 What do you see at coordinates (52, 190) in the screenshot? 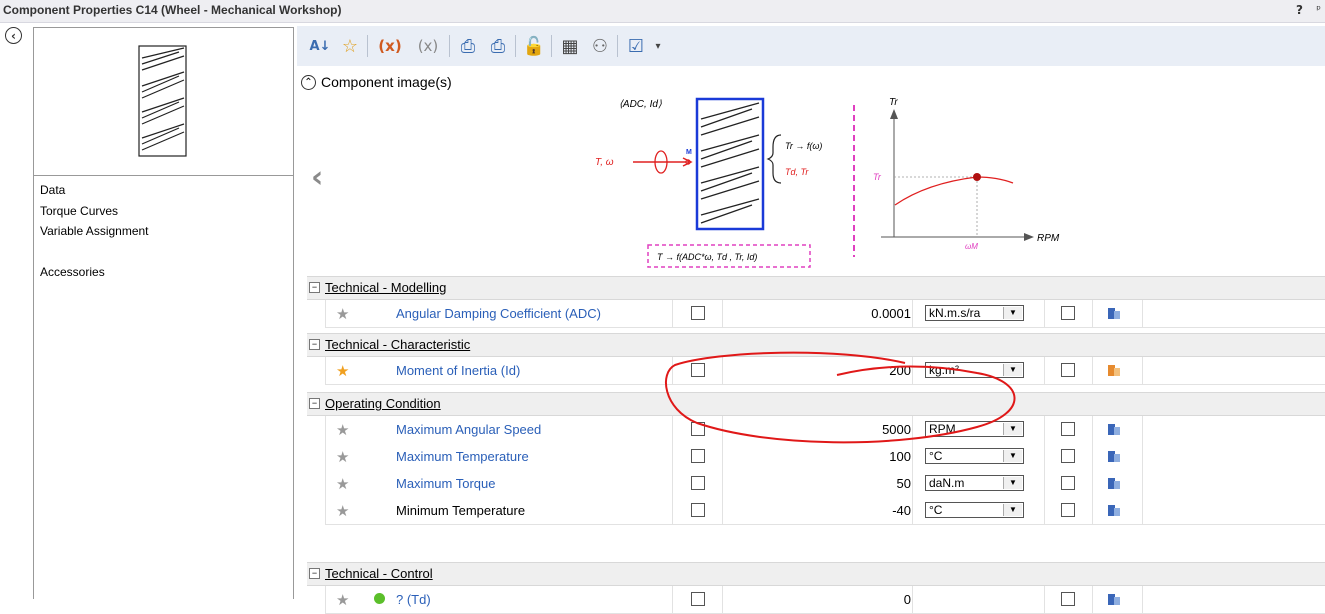
I see `left-nav-item-data: Data` at bounding box center [52, 190].